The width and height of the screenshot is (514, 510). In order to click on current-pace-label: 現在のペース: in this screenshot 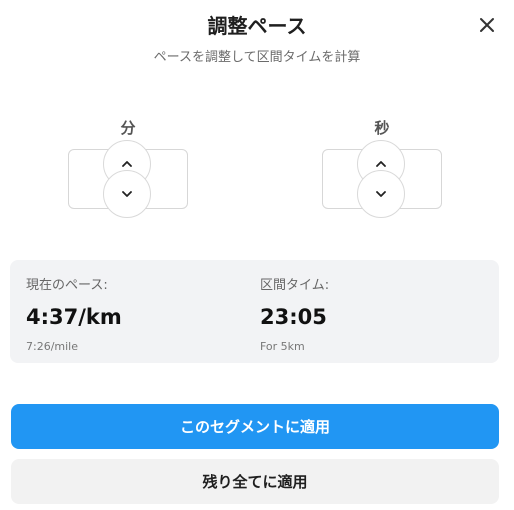, I will do `click(67, 285)`.